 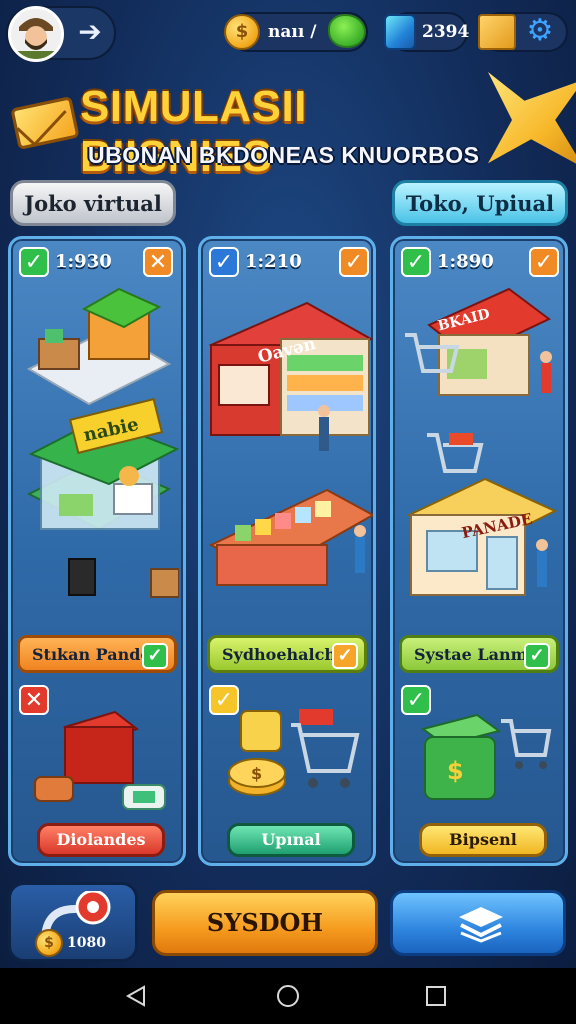 What do you see at coordinates (481, 441) in the screenshot?
I see `shops-illustration` at bounding box center [481, 441].